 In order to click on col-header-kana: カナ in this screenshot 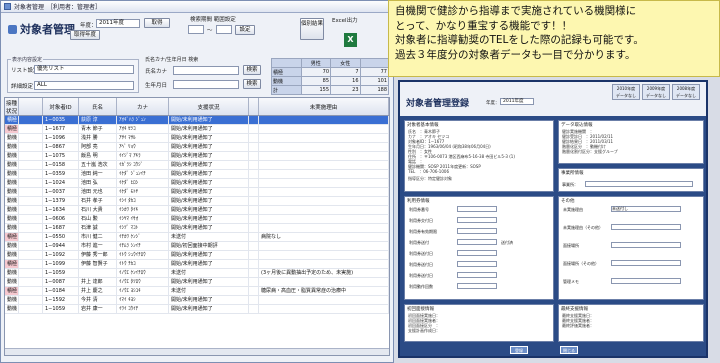, I will do `click(143, 106)`.